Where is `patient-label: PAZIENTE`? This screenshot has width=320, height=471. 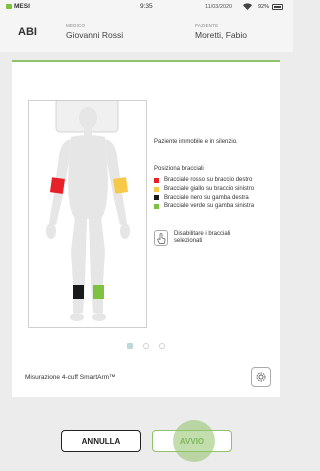 patient-label: PAZIENTE is located at coordinates (207, 25).